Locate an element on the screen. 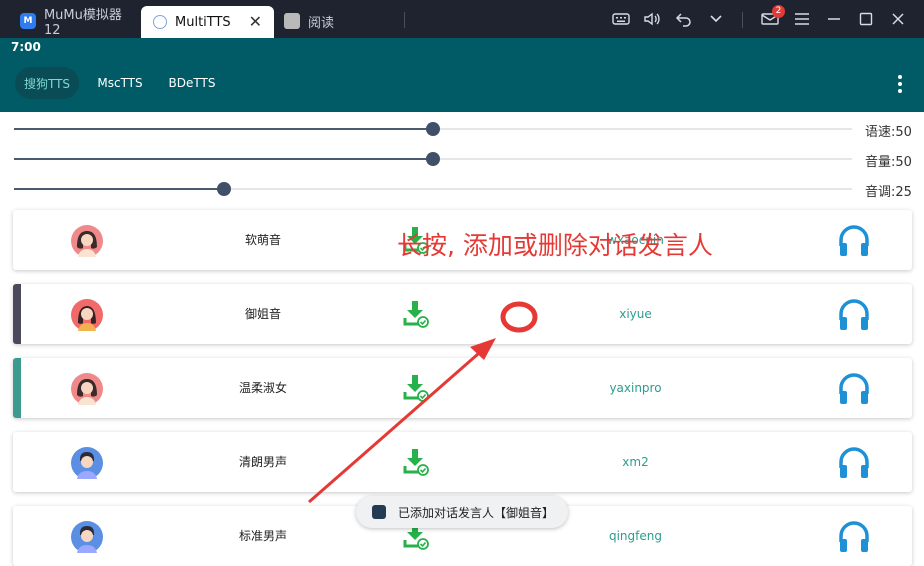  close-icon: ✕ is located at coordinates (255, 21).